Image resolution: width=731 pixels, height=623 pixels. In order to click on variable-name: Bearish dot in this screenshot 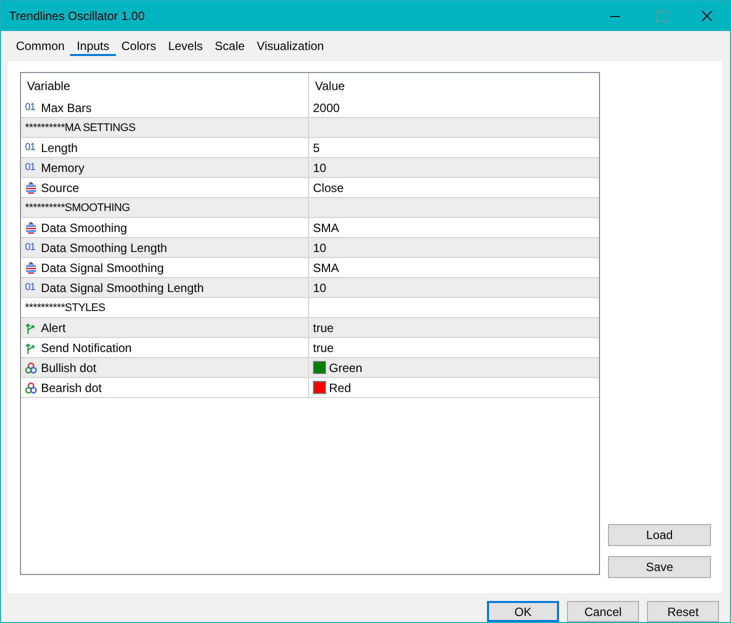, I will do `click(71, 387)`.